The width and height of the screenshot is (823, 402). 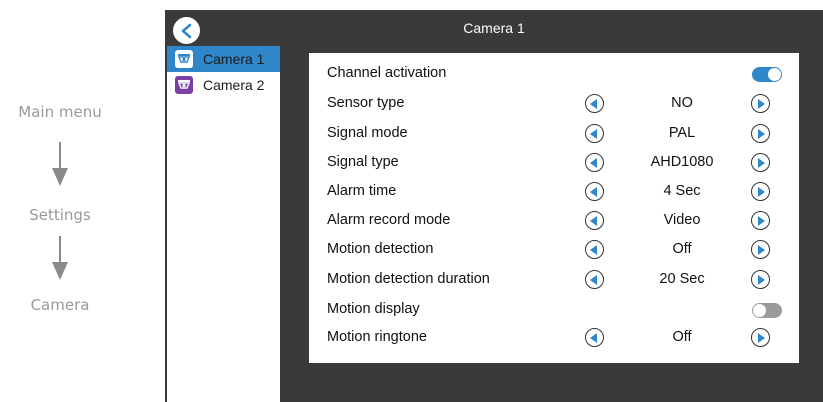 What do you see at coordinates (554, 338) in the screenshot?
I see `setting-motion-ringtone: Motion ringtone Off` at bounding box center [554, 338].